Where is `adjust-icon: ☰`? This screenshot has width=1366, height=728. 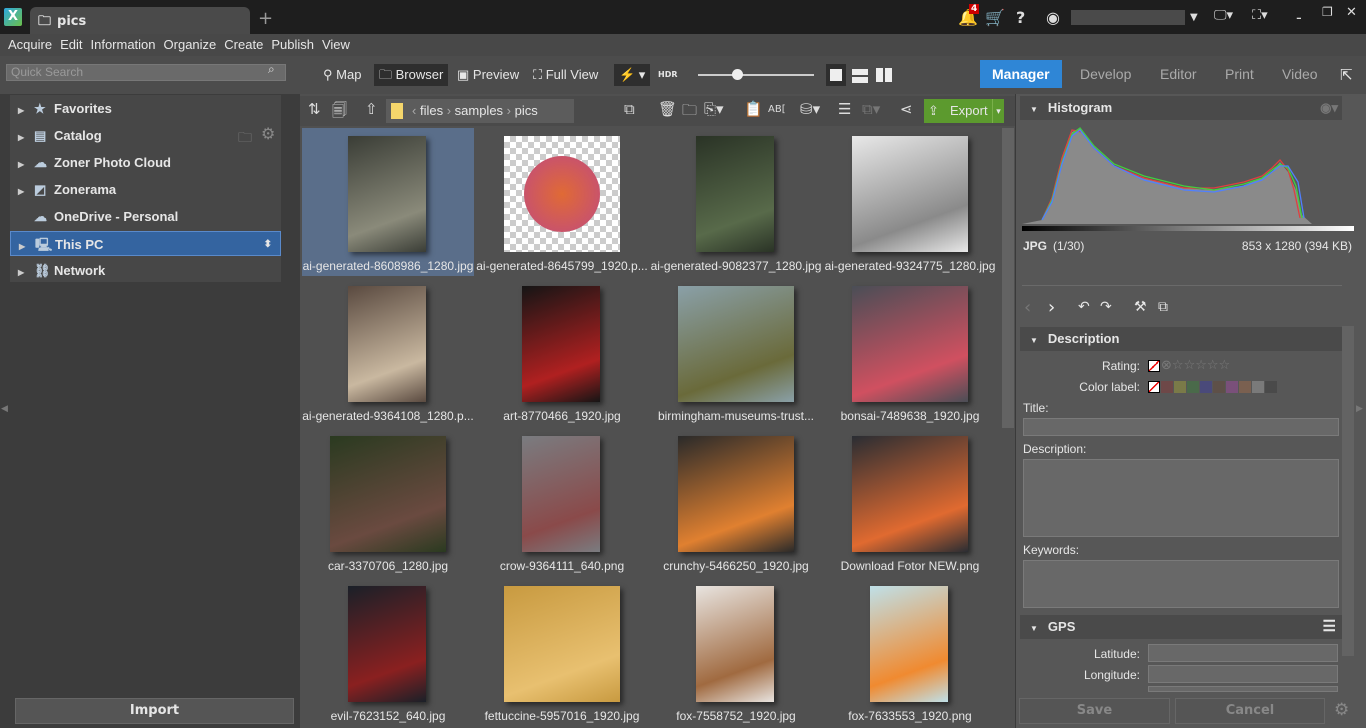
adjust-icon: ☰ is located at coordinates (844, 109).